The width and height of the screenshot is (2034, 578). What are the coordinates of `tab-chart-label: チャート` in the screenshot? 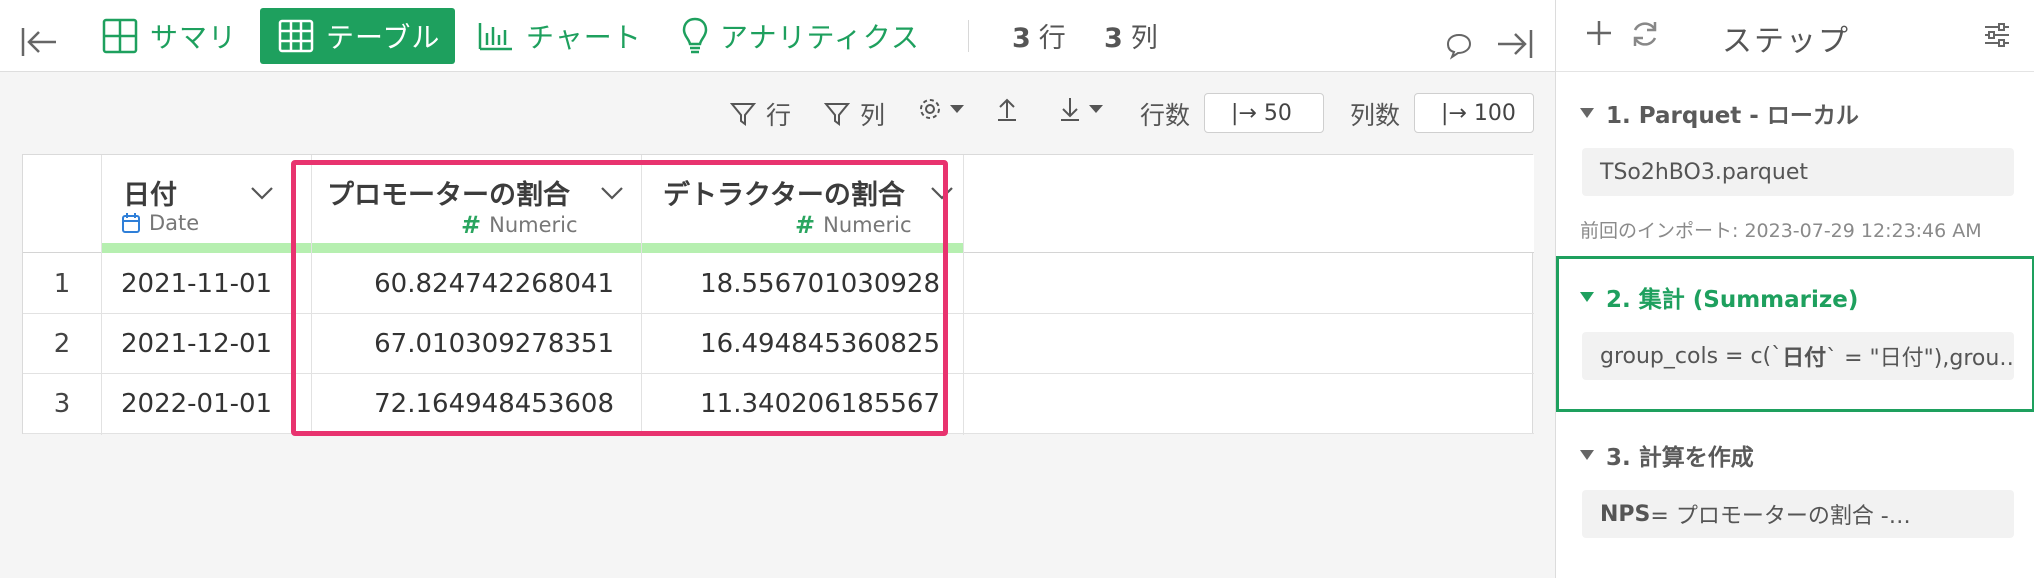 It's located at (584, 37).